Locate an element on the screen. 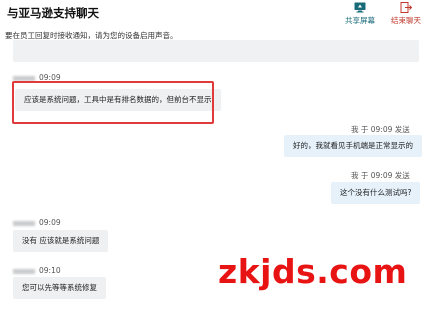 The height and width of the screenshot is (313, 432). agent-message-bubble: 您可以先等等系统修复 is located at coordinates (59, 288).